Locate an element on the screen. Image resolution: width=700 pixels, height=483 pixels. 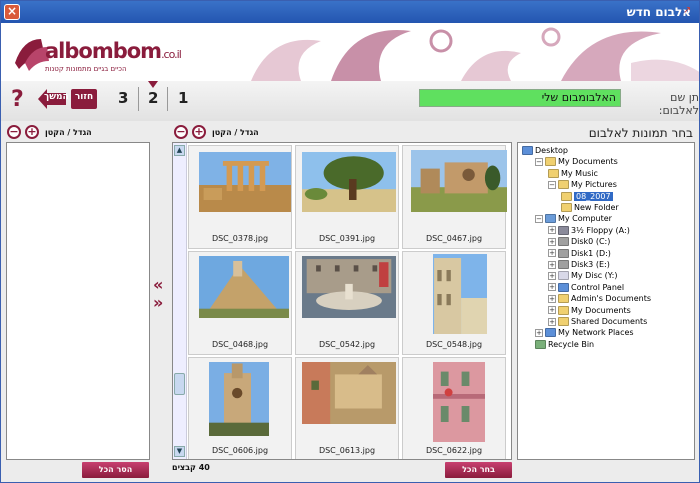
tree-item: + Admin's Documents is located at coordinates (599, 300).